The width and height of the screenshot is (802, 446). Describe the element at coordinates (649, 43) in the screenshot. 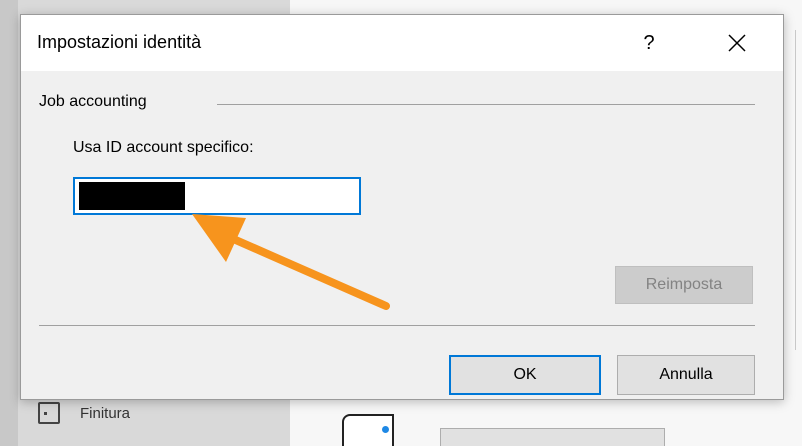

I see `help-button: ?` at that location.